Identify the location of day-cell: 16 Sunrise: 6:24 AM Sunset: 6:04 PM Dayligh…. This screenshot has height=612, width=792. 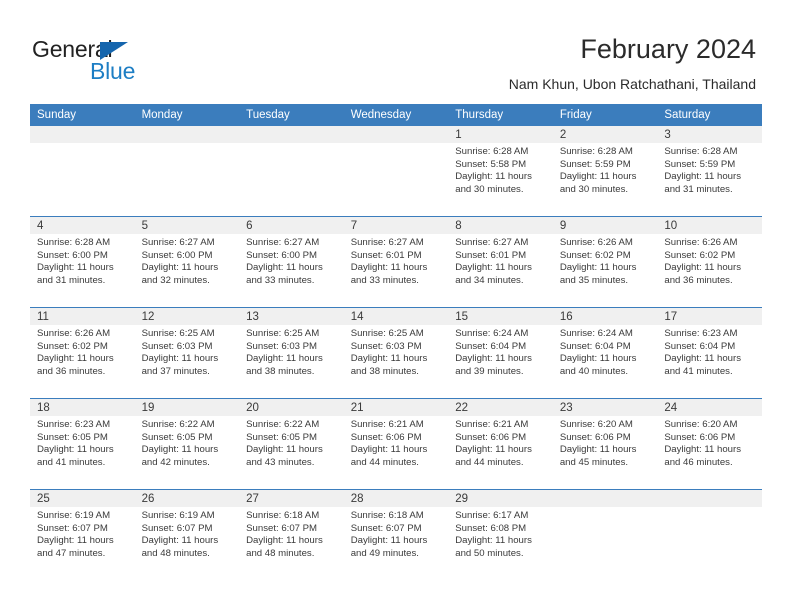
(605, 353).